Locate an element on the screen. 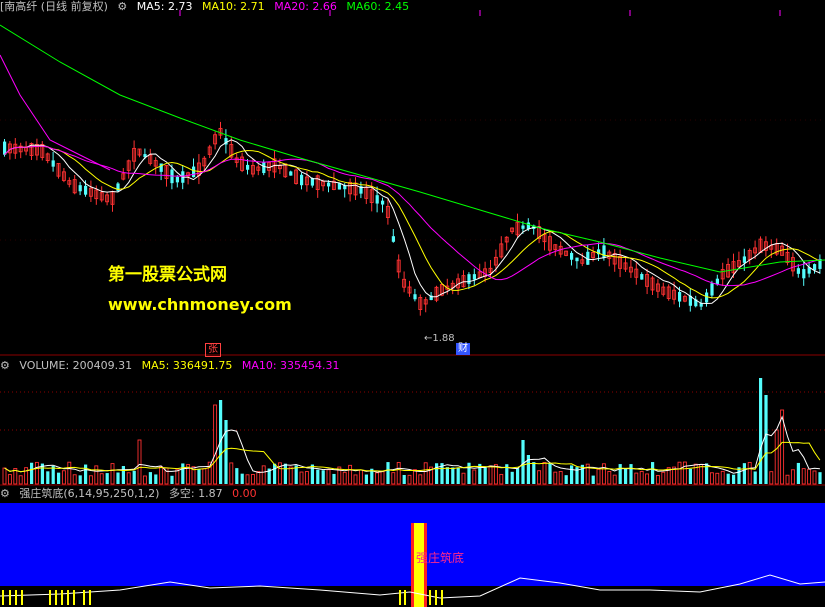  ma10-label: MA10: 2.71 is located at coordinates (233, 6).